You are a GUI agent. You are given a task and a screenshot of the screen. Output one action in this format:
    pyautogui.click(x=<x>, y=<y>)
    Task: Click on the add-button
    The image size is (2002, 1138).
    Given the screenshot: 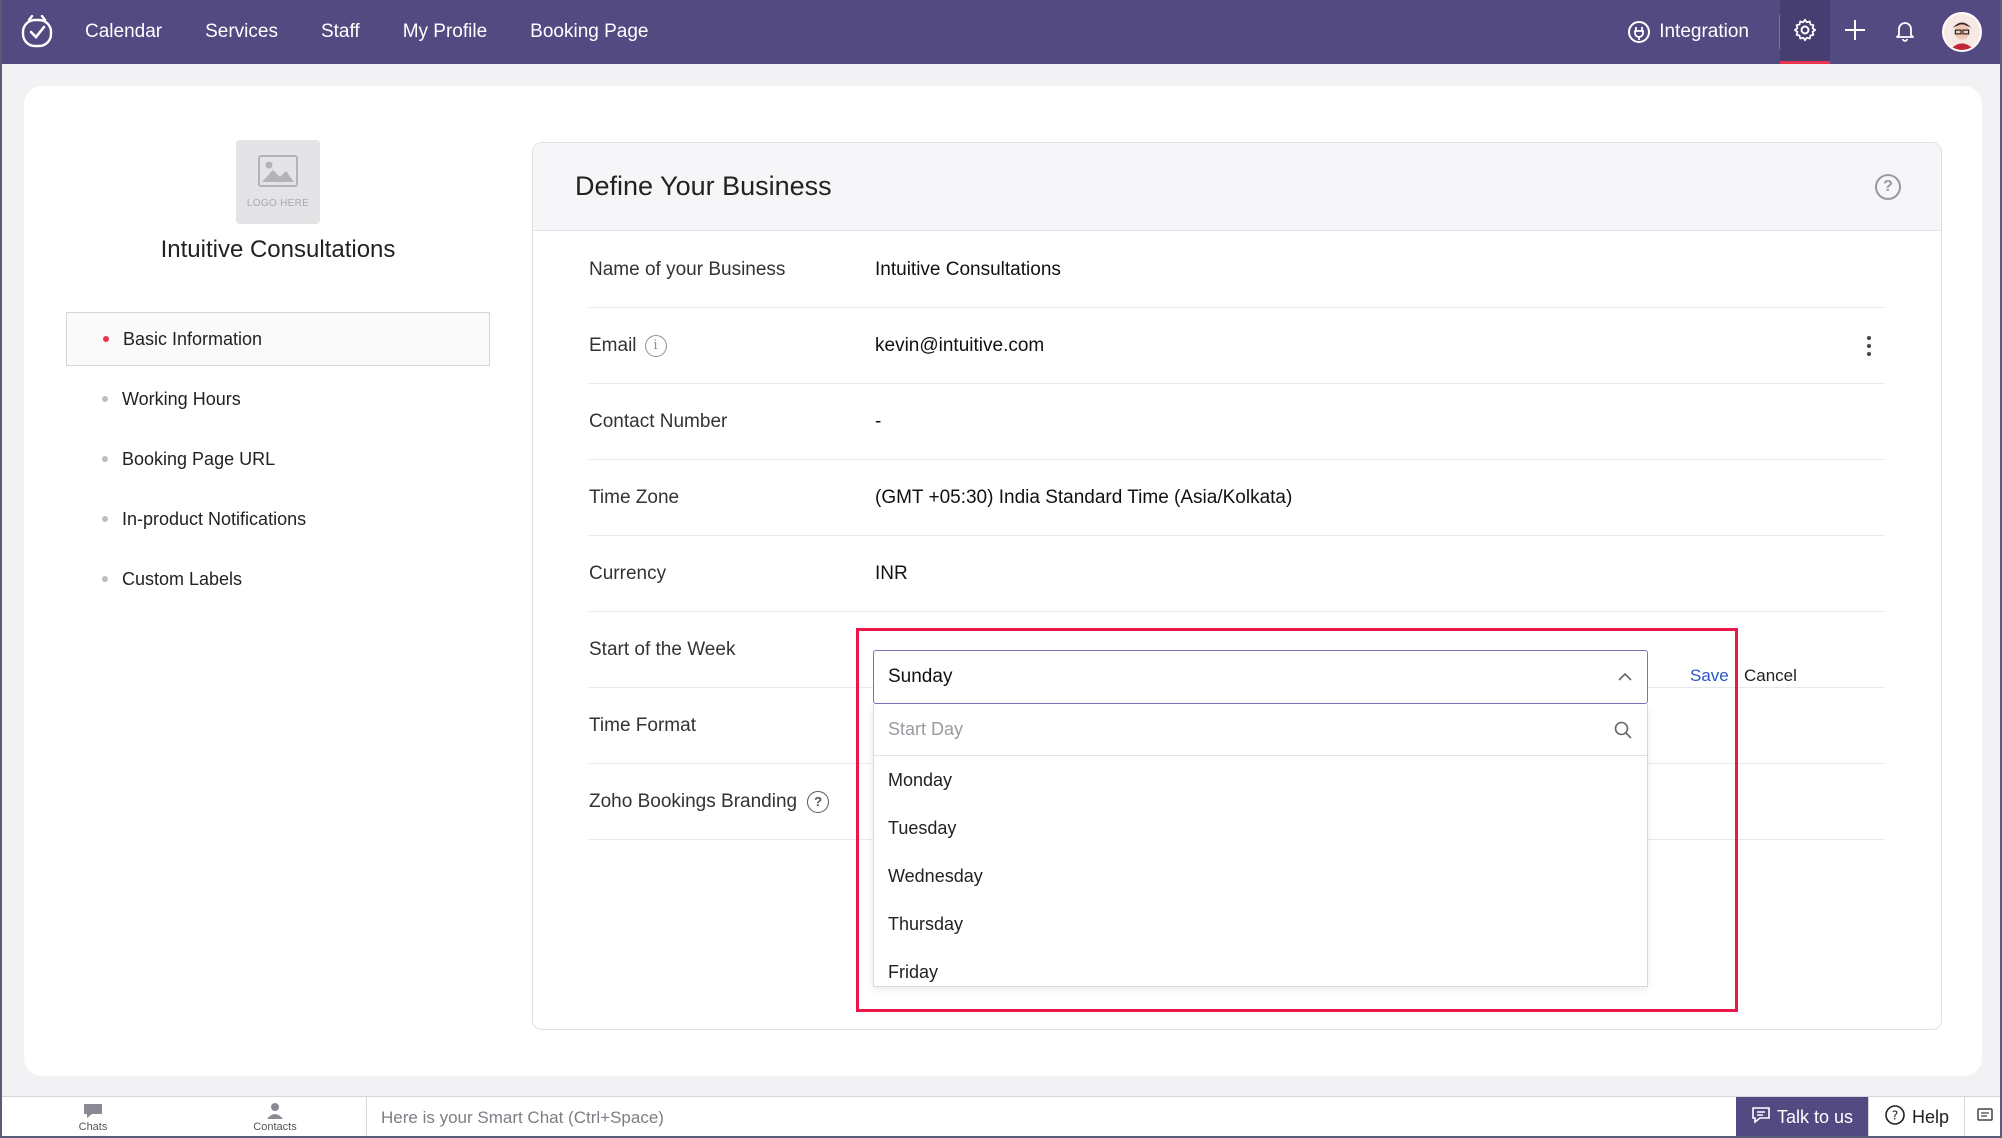 What is the action you would take?
    pyautogui.click(x=1855, y=32)
    